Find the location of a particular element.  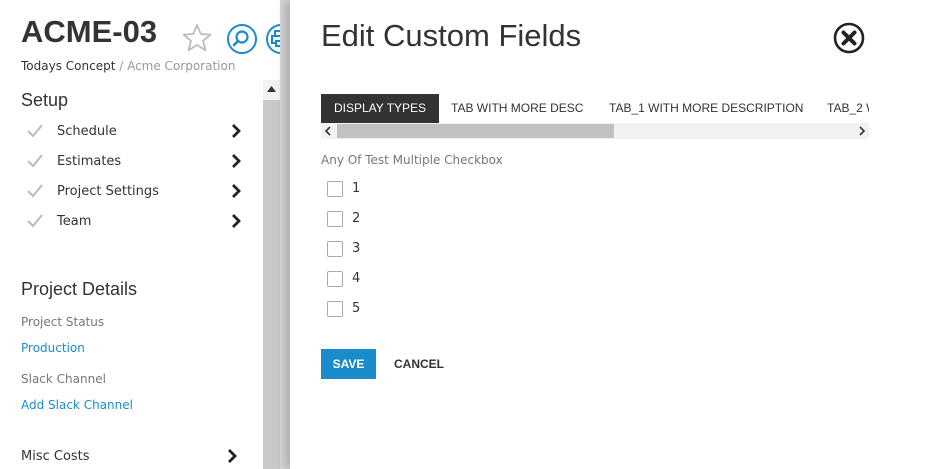

setup-item-estimates: Estimates is located at coordinates (133, 162).